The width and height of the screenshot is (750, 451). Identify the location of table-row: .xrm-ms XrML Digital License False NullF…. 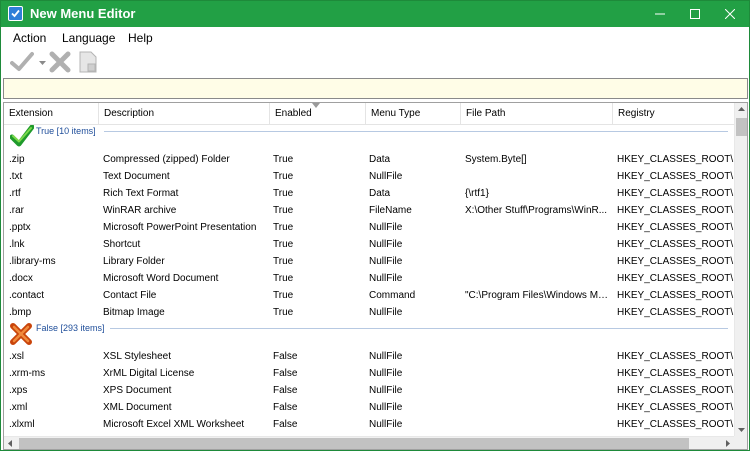
(369, 374).